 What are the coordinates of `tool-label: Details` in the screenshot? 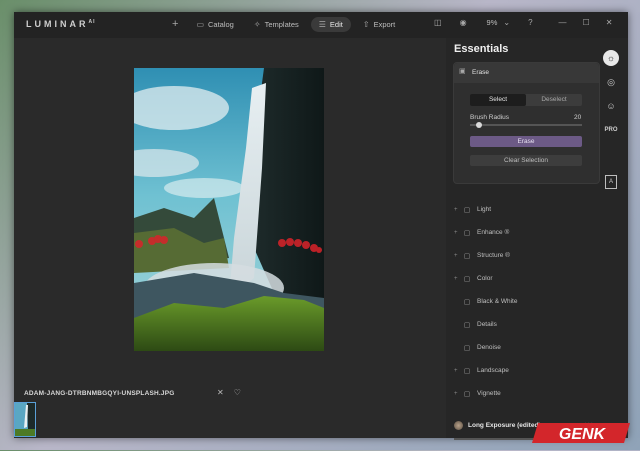 It's located at (487, 324).